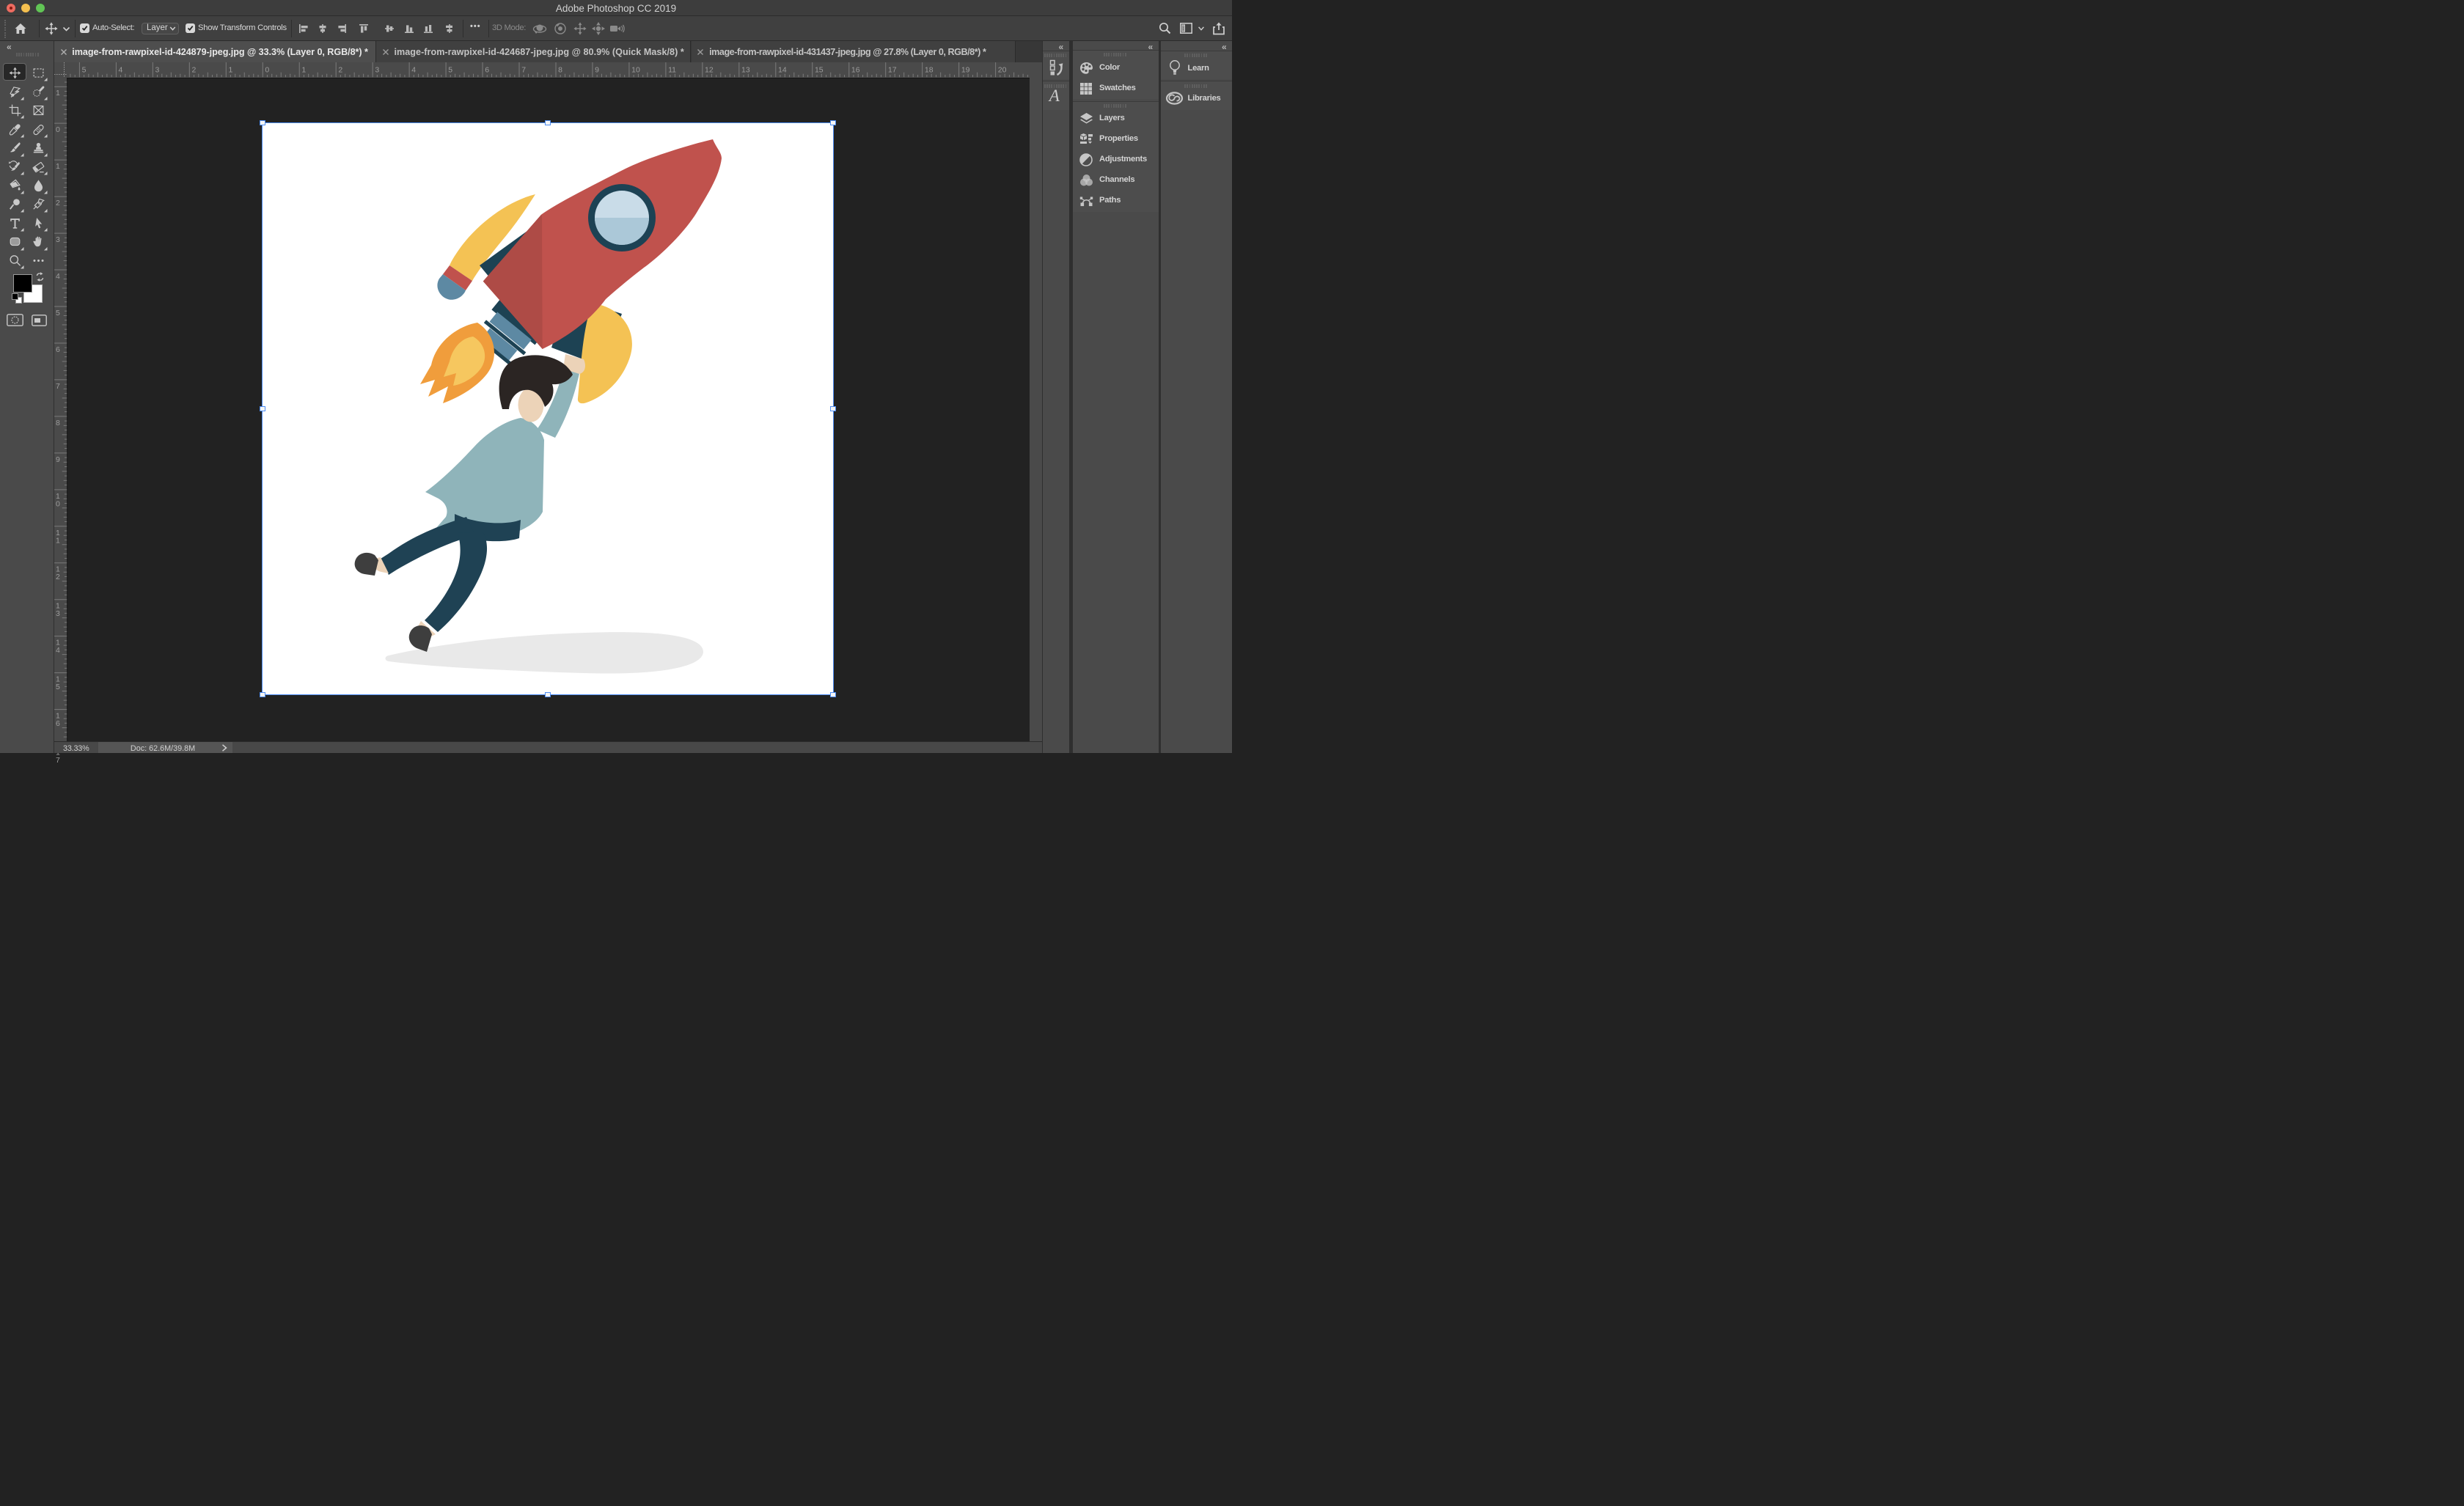 This screenshot has height=1506, width=2464. I want to click on svg-text: 18, so click(929, 71).